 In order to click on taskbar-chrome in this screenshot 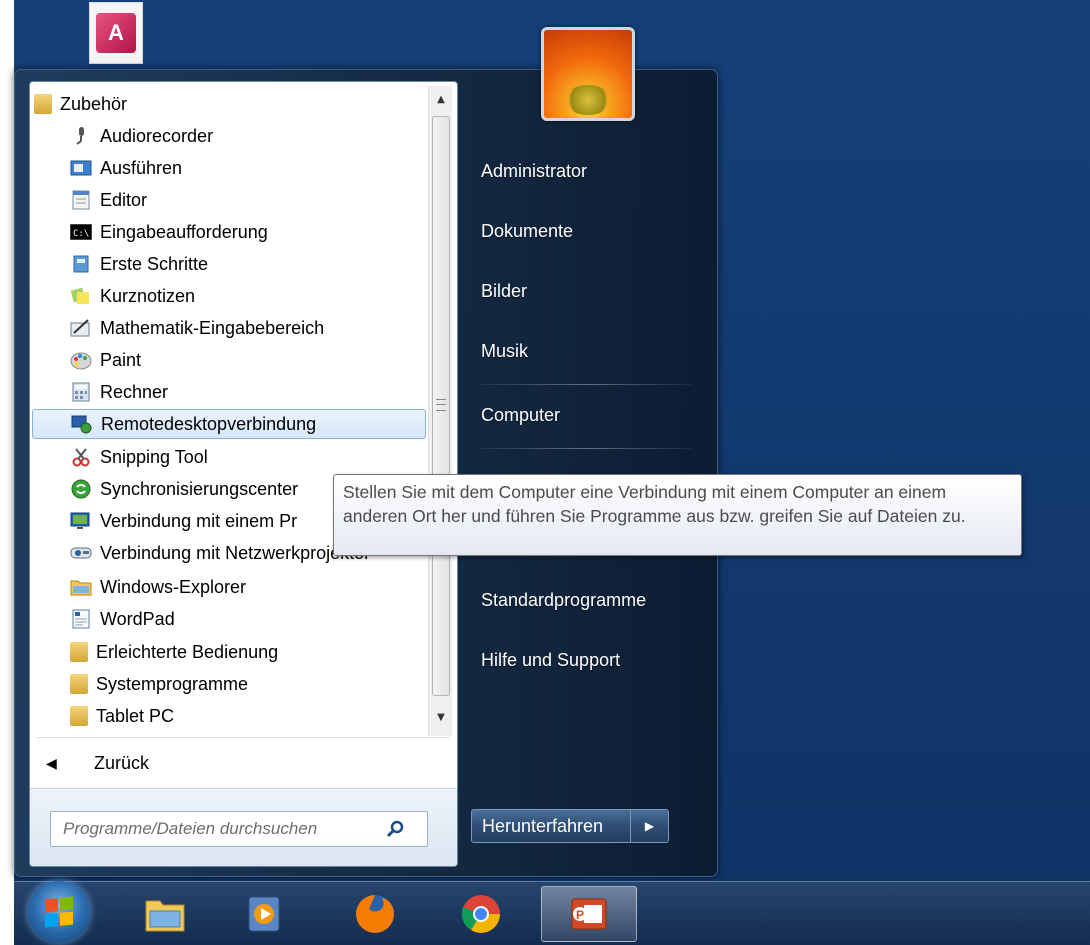, I will do `click(481, 914)`.